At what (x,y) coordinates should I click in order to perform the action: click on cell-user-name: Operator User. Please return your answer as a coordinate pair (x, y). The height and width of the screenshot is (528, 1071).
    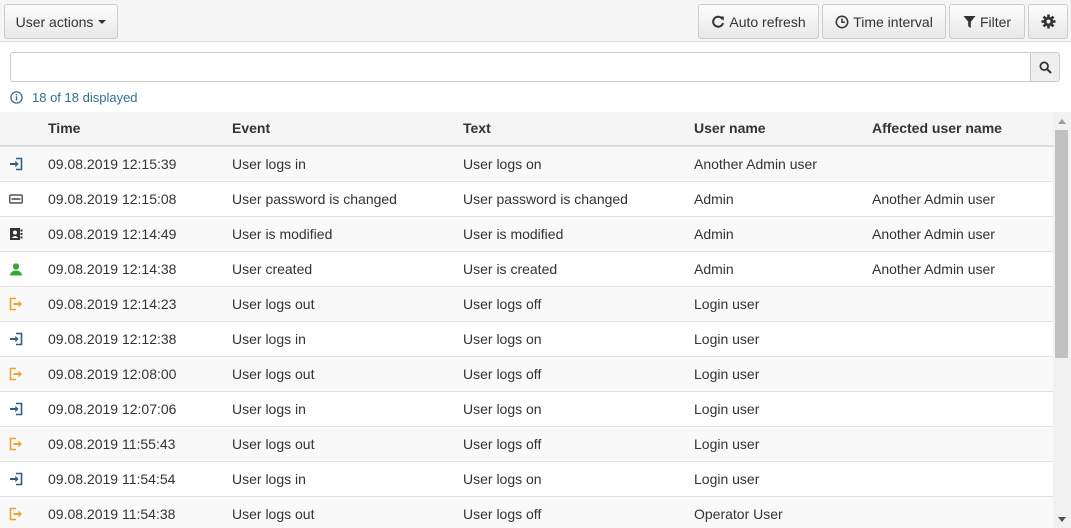
    Looking at the image, I should click on (738, 514).